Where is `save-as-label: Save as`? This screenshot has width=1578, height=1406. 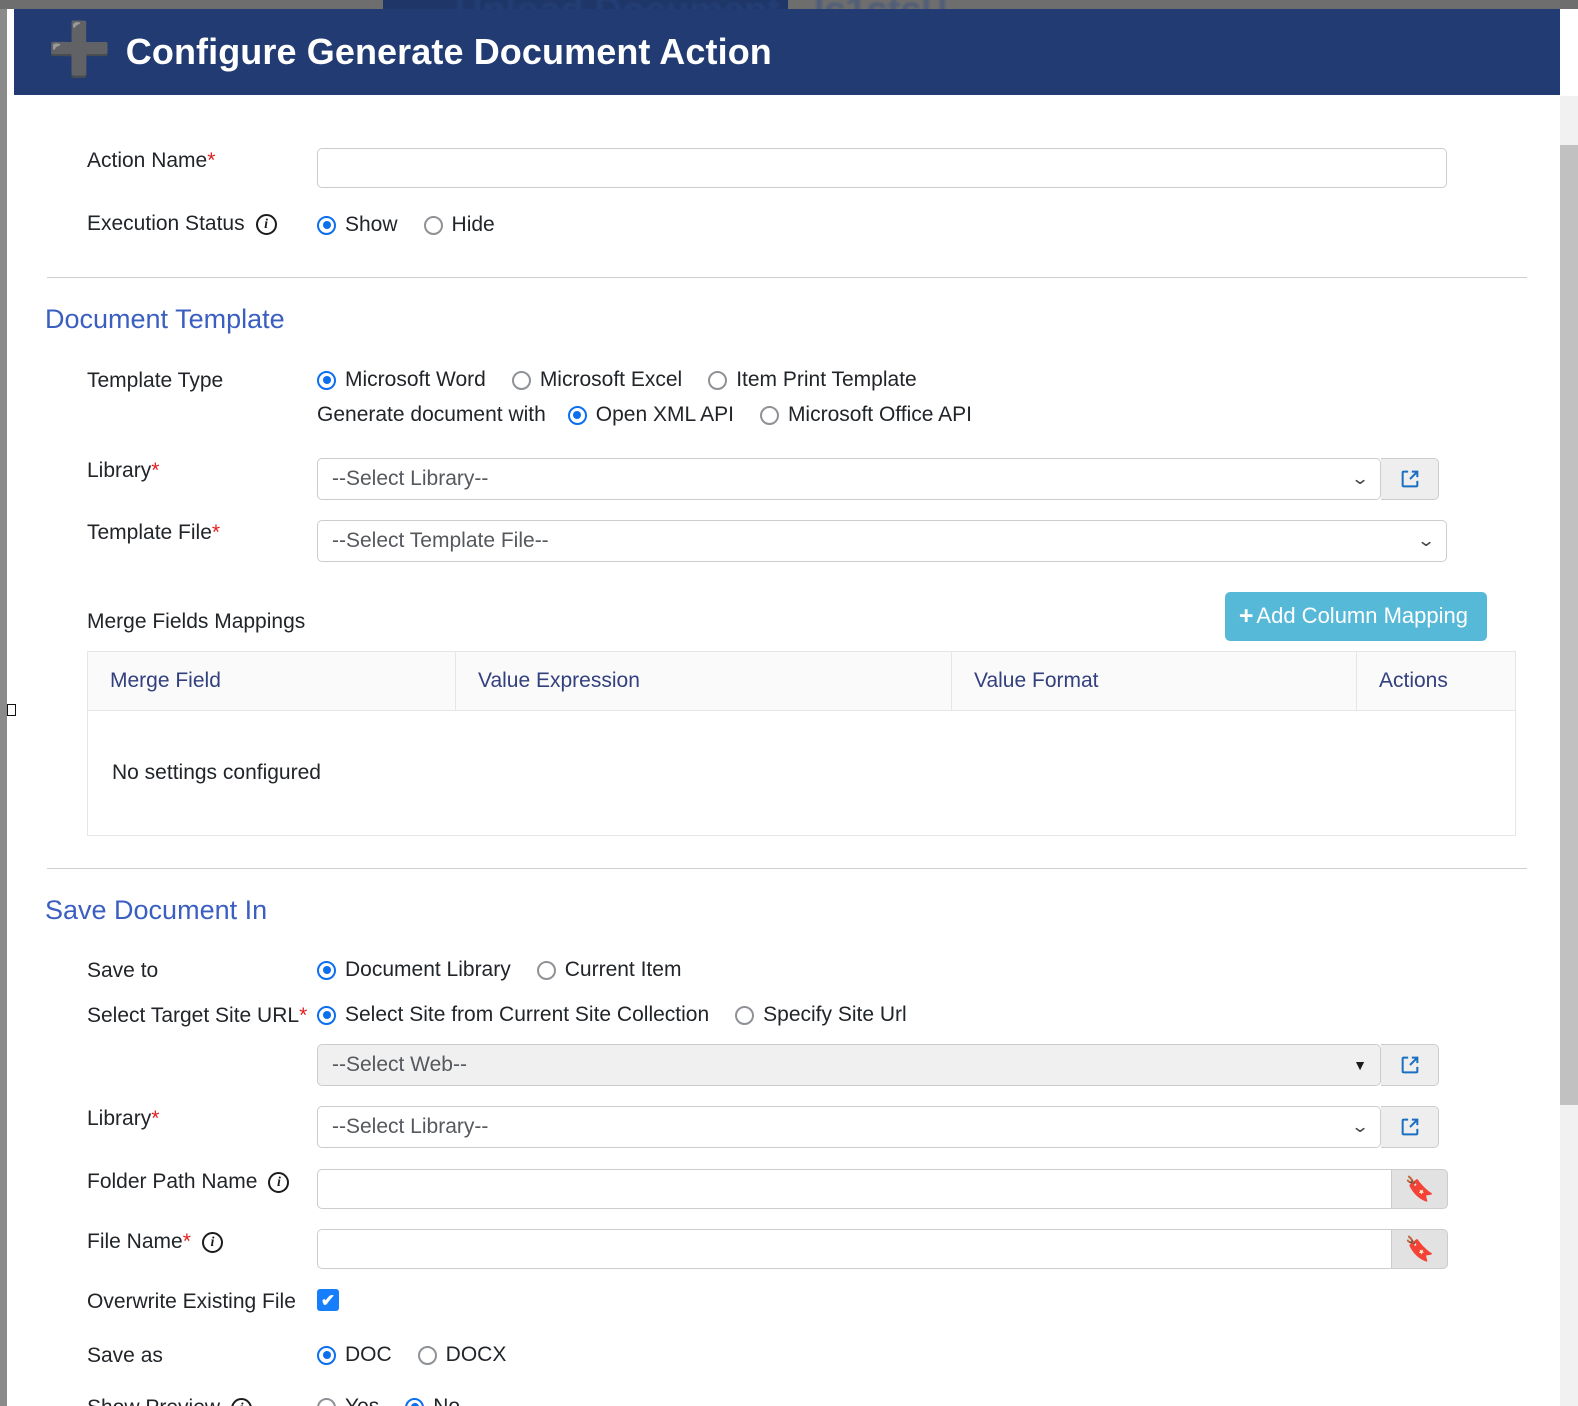
save-as-label: Save as is located at coordinates (165, 1356).